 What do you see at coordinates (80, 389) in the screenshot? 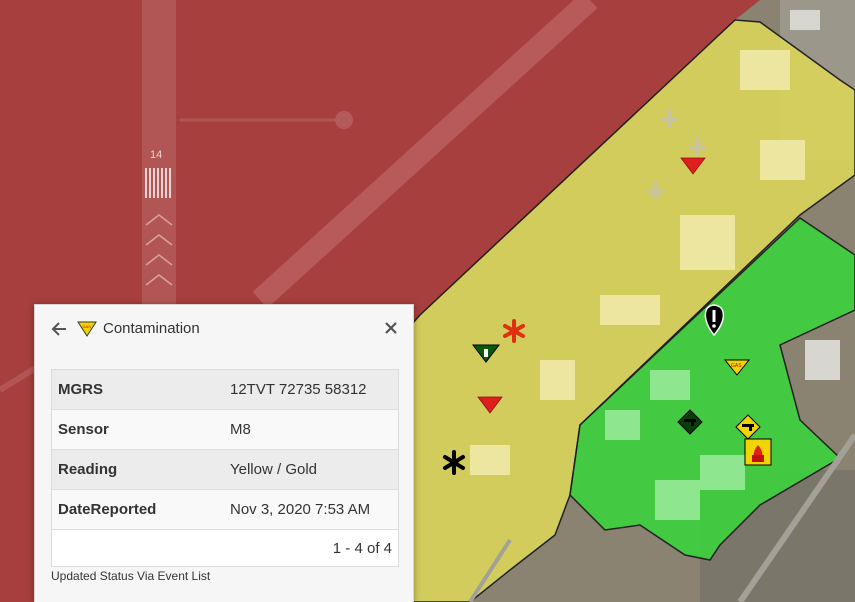
I see `attribute-key: MGRS` at bounding box center [80, 389].